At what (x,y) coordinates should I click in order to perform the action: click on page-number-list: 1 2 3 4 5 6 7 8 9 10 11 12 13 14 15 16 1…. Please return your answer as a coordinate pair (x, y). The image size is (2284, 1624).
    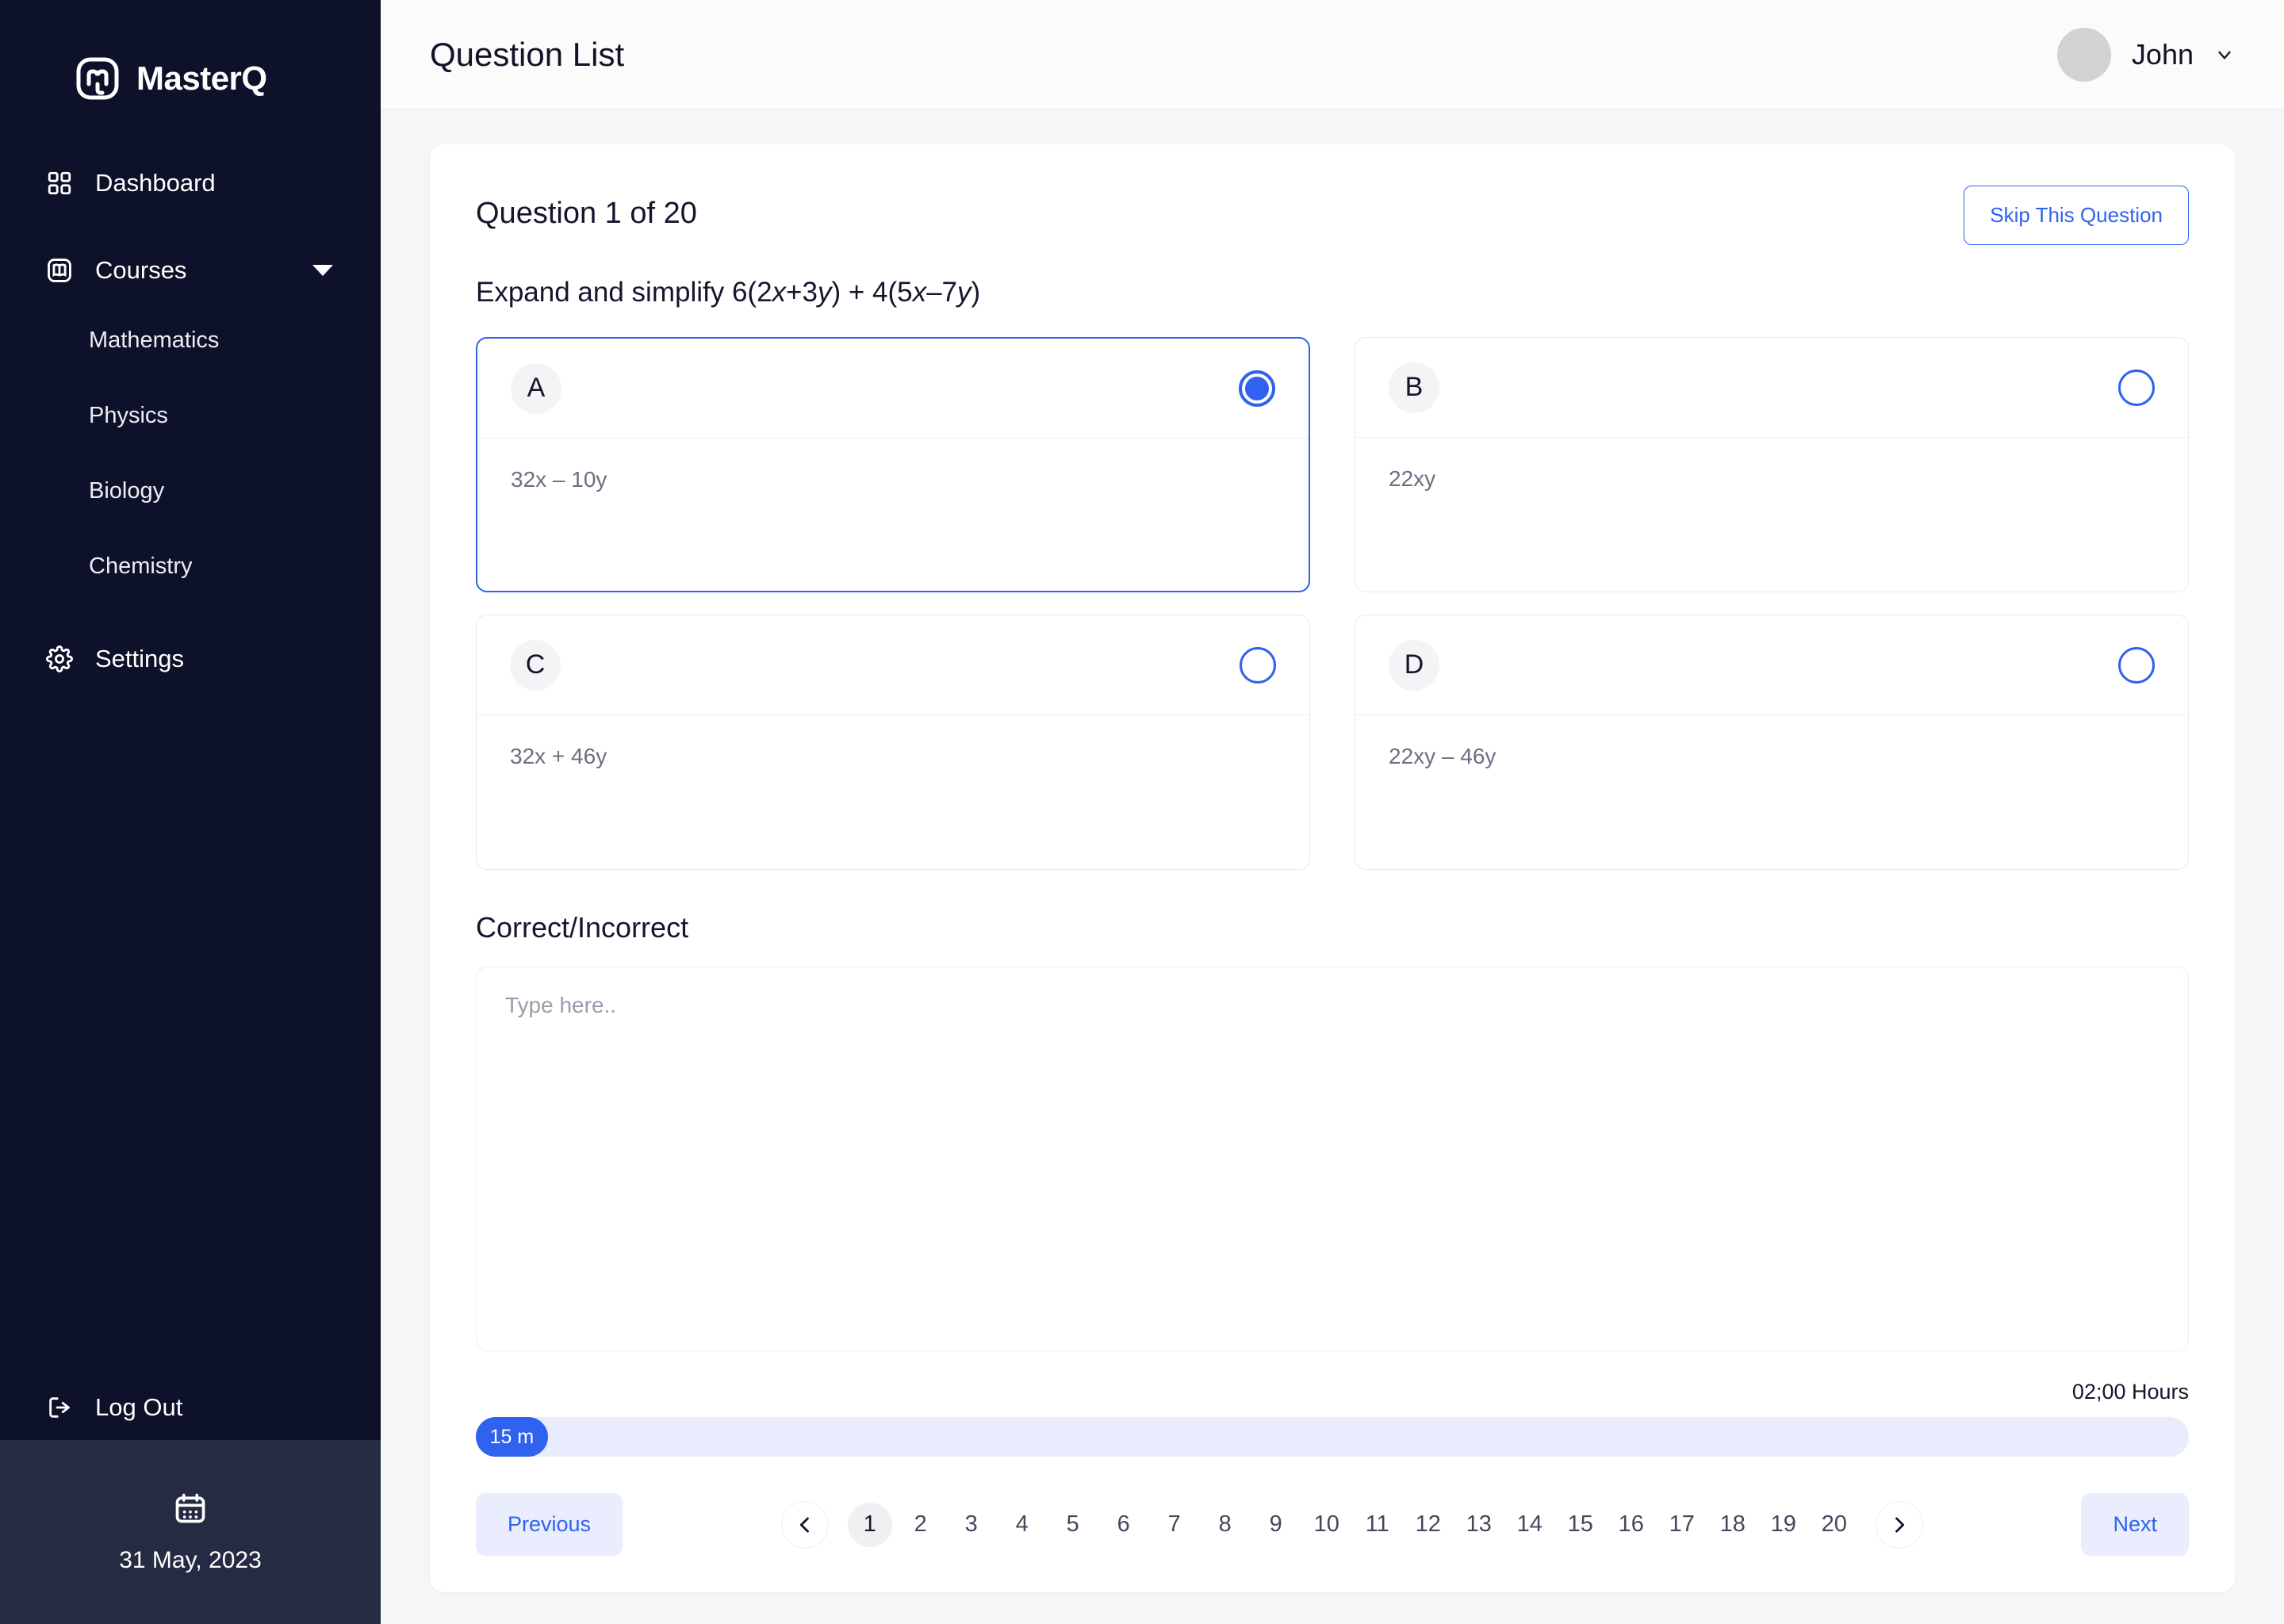
    Looking at the image, I should click on (1352, 1524).